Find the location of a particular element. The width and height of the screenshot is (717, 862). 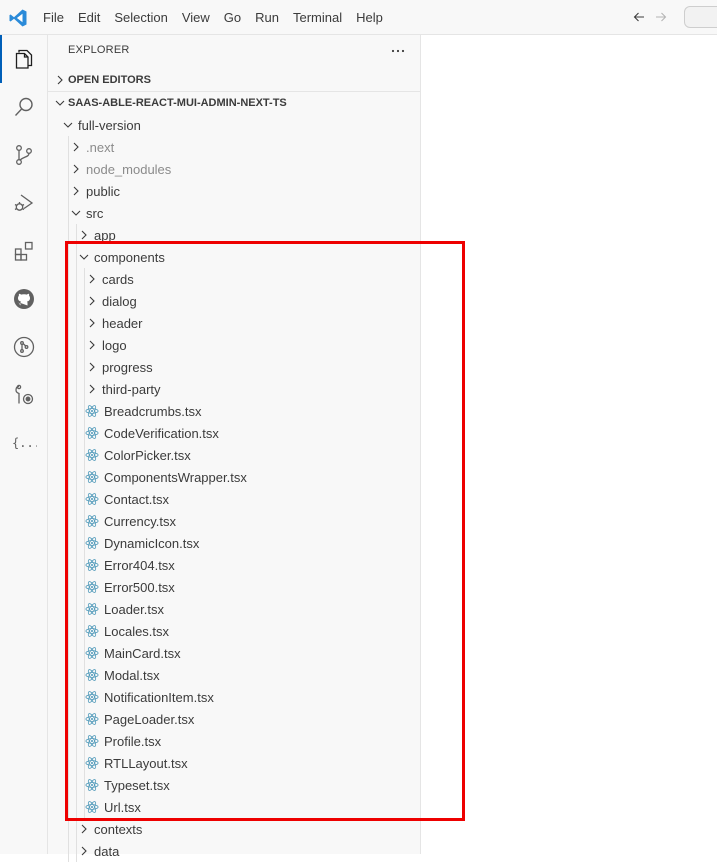

tree-file: Typeset.tsx is located at coordinates (234, 785).